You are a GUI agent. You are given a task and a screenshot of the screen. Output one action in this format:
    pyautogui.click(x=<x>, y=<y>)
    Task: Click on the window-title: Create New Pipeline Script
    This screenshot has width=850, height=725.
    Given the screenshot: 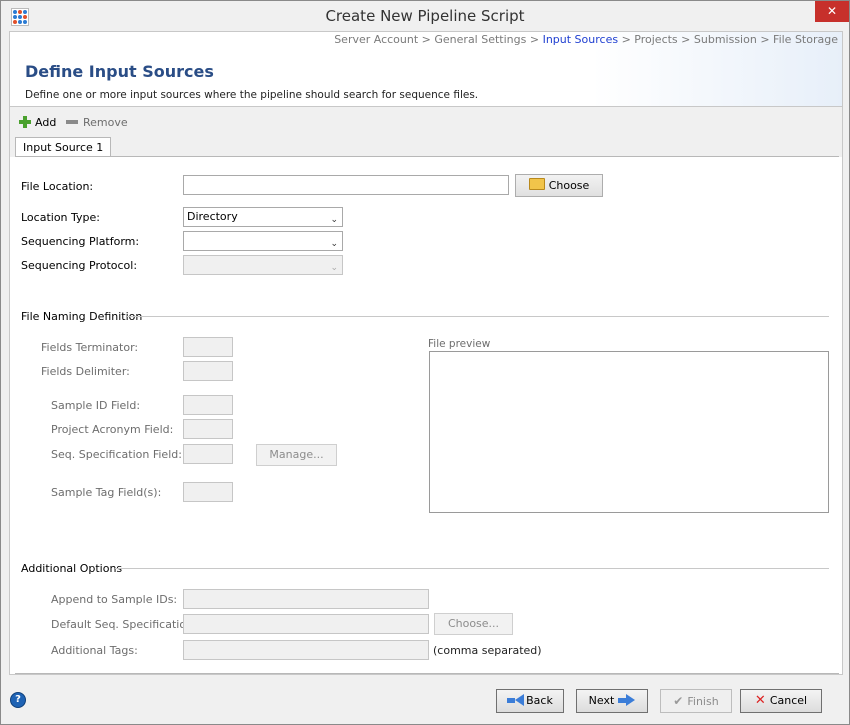 What is the action you would take?
    pyautogui.click(x=425, y=16)
    